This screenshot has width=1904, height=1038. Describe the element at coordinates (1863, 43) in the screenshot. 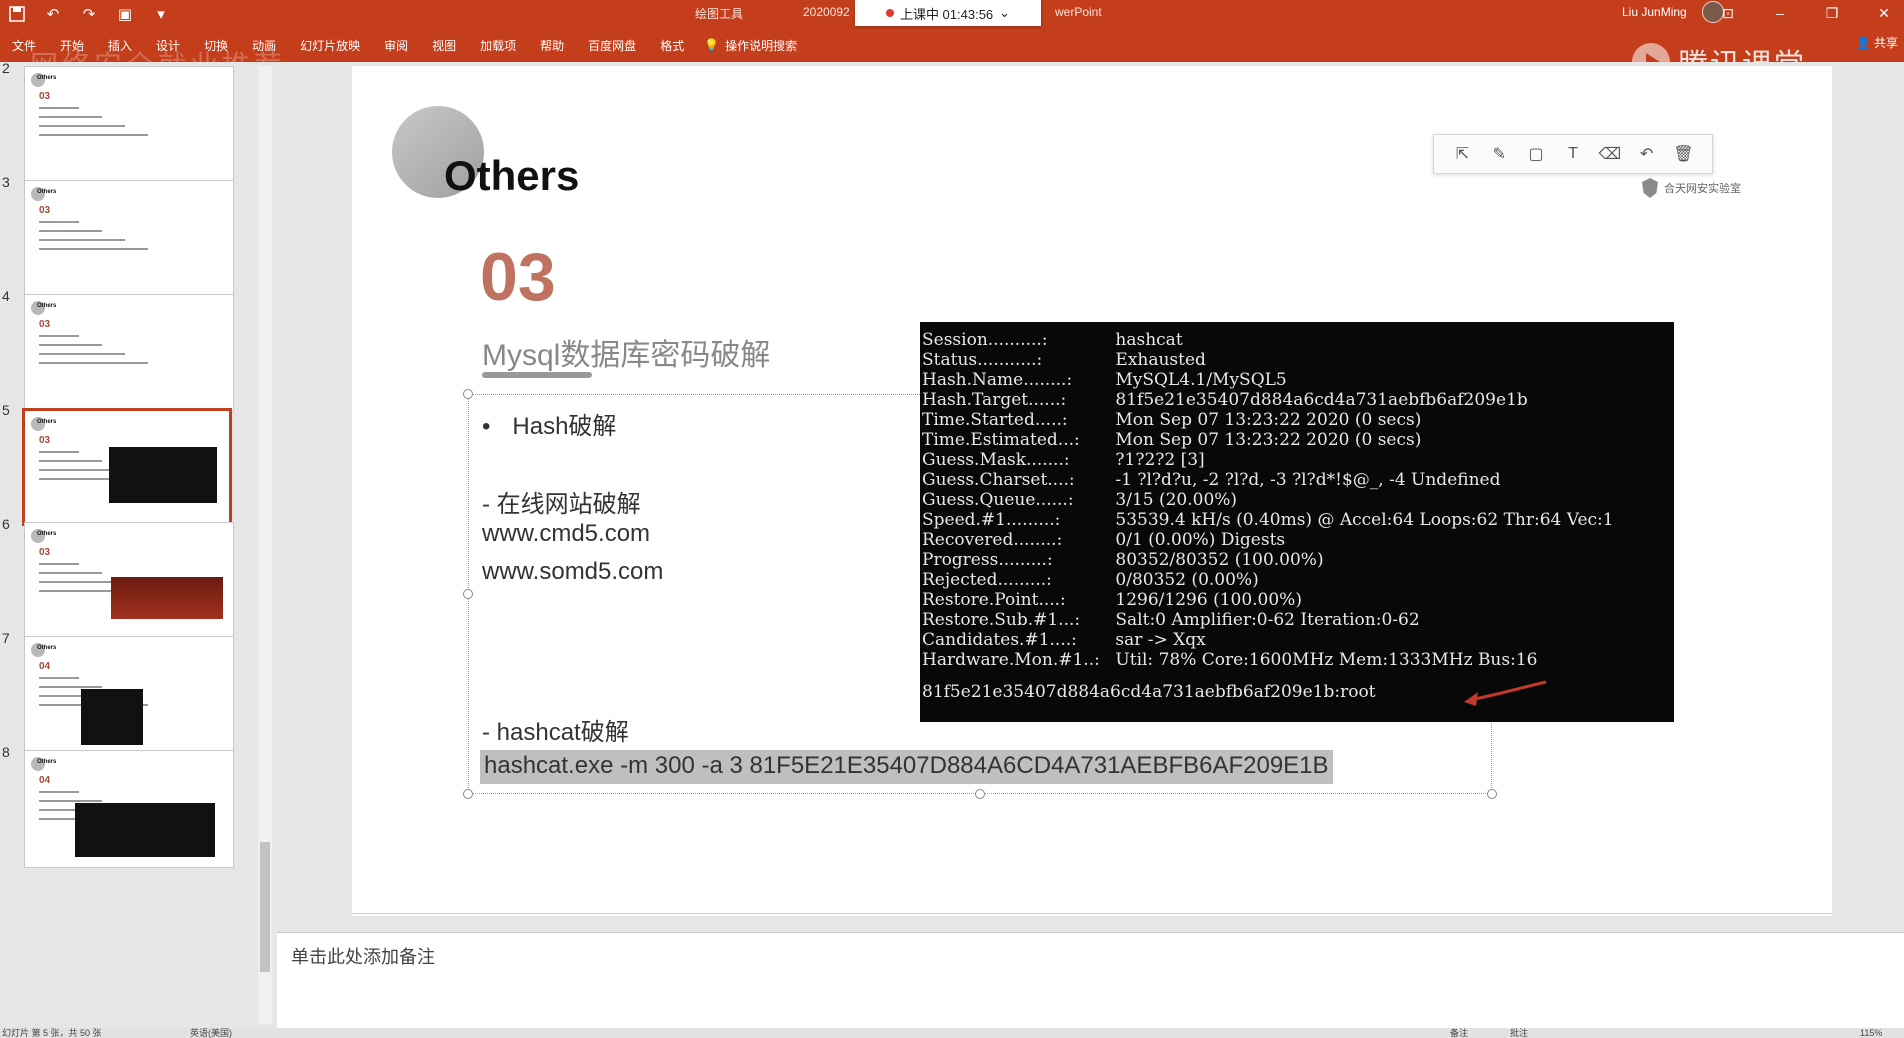

I see `person-icon: 👤` at that location.